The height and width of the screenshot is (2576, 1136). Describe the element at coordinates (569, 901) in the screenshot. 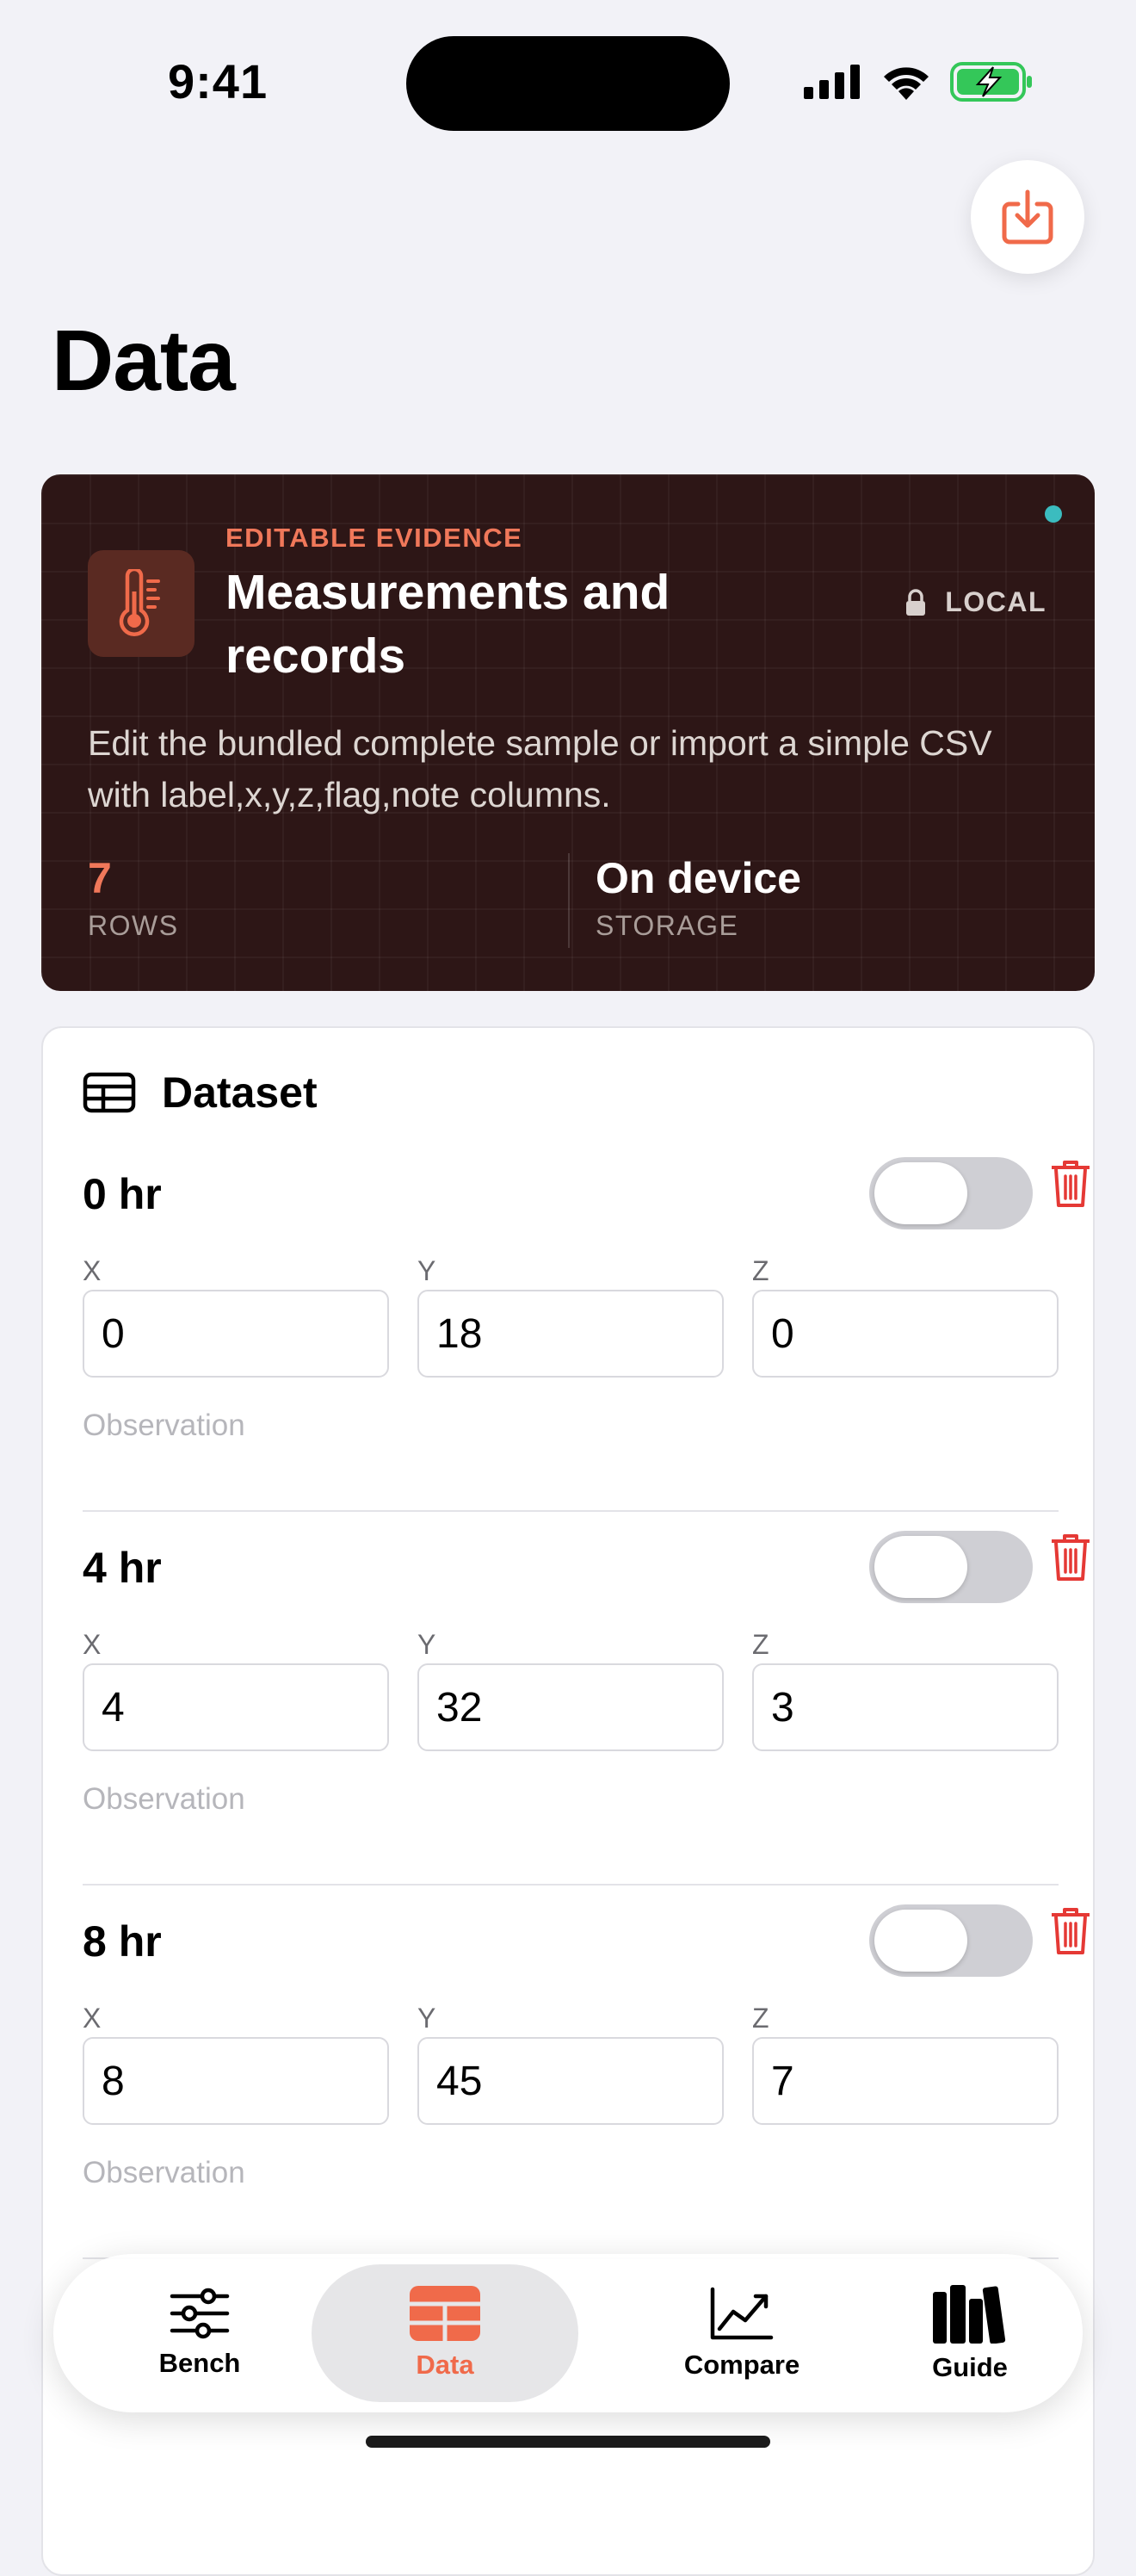

I see `stat-divider` at that location.